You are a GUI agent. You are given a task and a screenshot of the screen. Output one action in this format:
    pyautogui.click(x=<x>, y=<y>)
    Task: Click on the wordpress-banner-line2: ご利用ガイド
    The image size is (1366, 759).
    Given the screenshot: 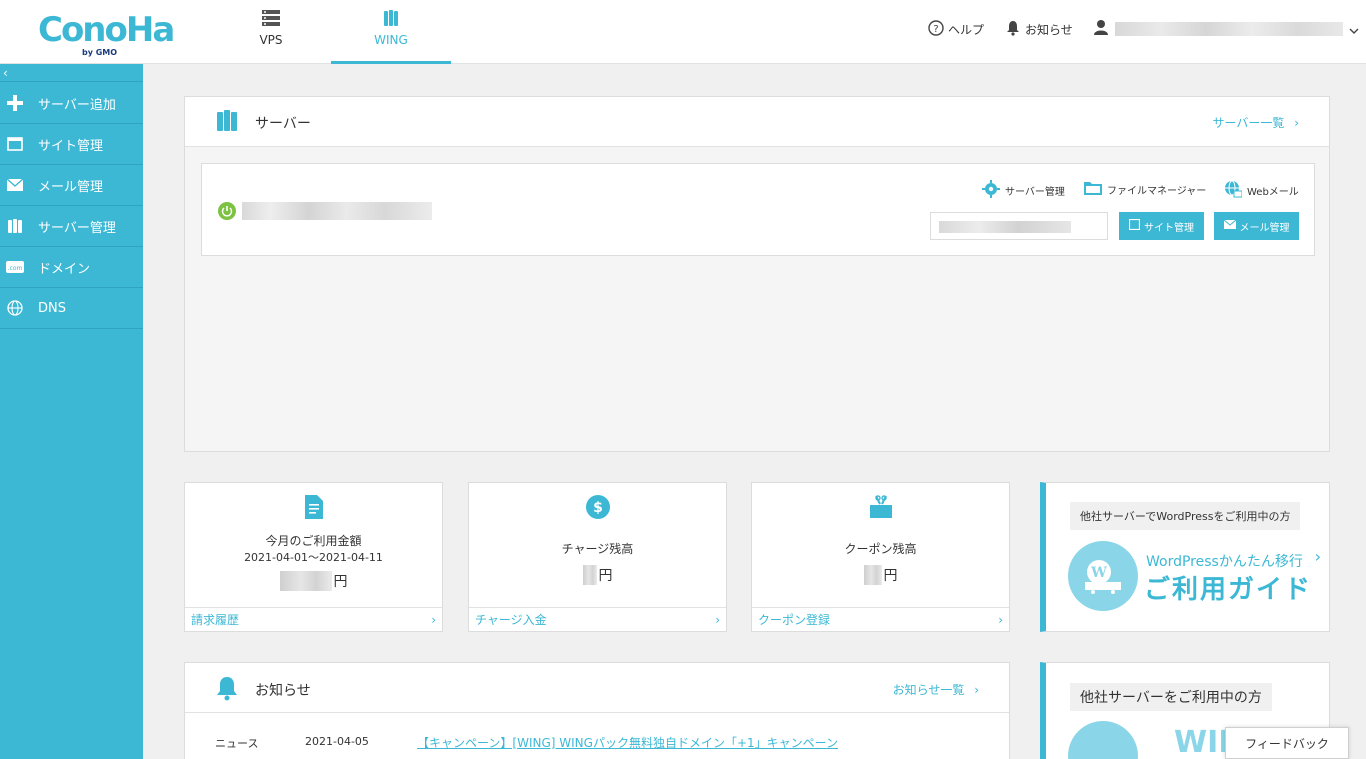 What is the action you would take?
    pyautogui.click(x=1228, y=590)
    